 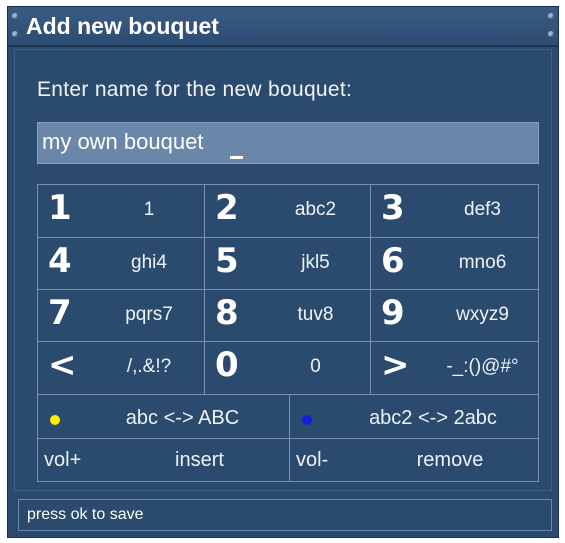 What do you see at coordinates (55, 420) in the screenshot?
I see `yellow-dot-icon` at bounding box center [55, 420].